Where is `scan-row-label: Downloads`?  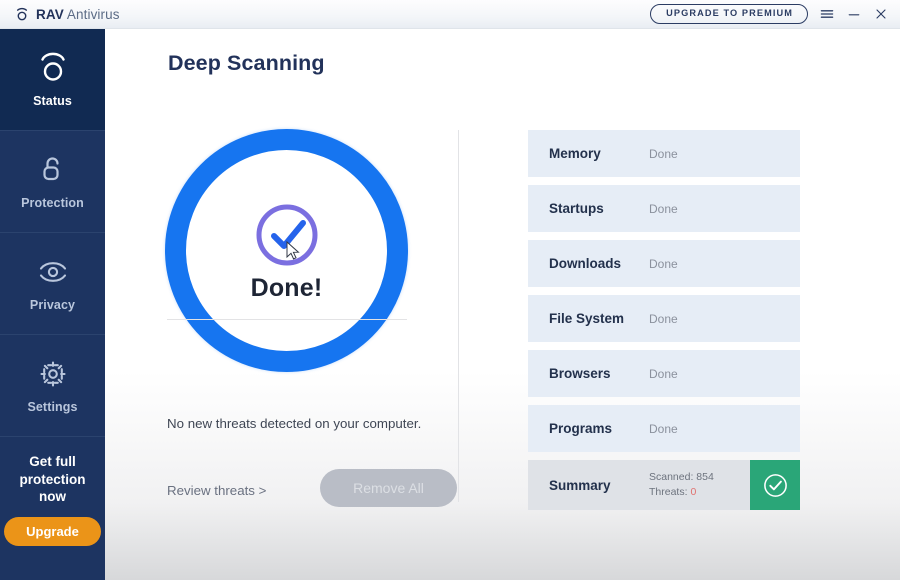 scan-row-label: Downloads is located at coordinates (585, 263).